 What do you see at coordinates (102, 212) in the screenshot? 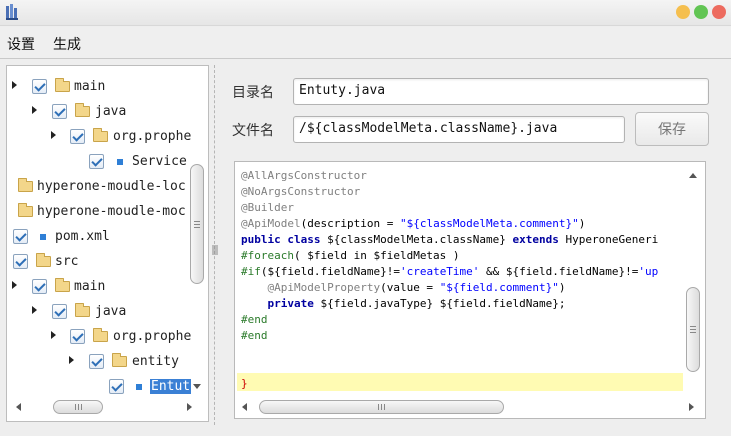
I see `tree-row: hyperone-moudle-moc` at bounding box center [102, 212].